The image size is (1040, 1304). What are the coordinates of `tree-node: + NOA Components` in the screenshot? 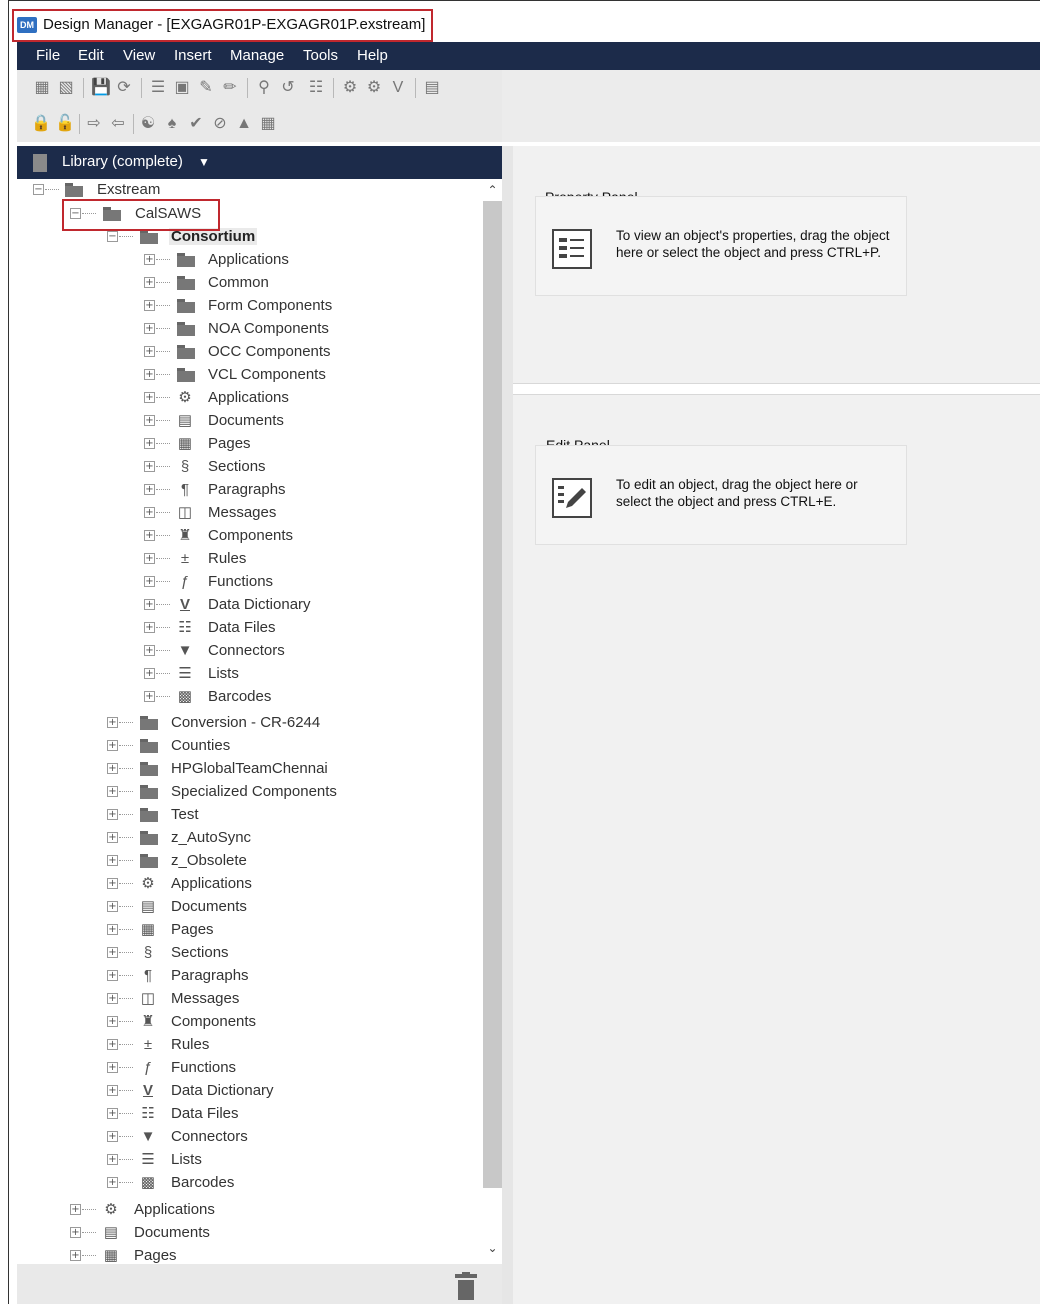 It's located at (250, 329).